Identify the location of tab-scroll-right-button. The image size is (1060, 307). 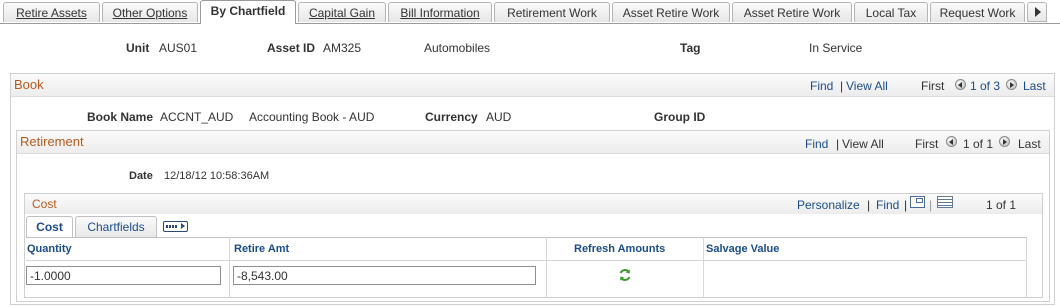
(1037, 12).